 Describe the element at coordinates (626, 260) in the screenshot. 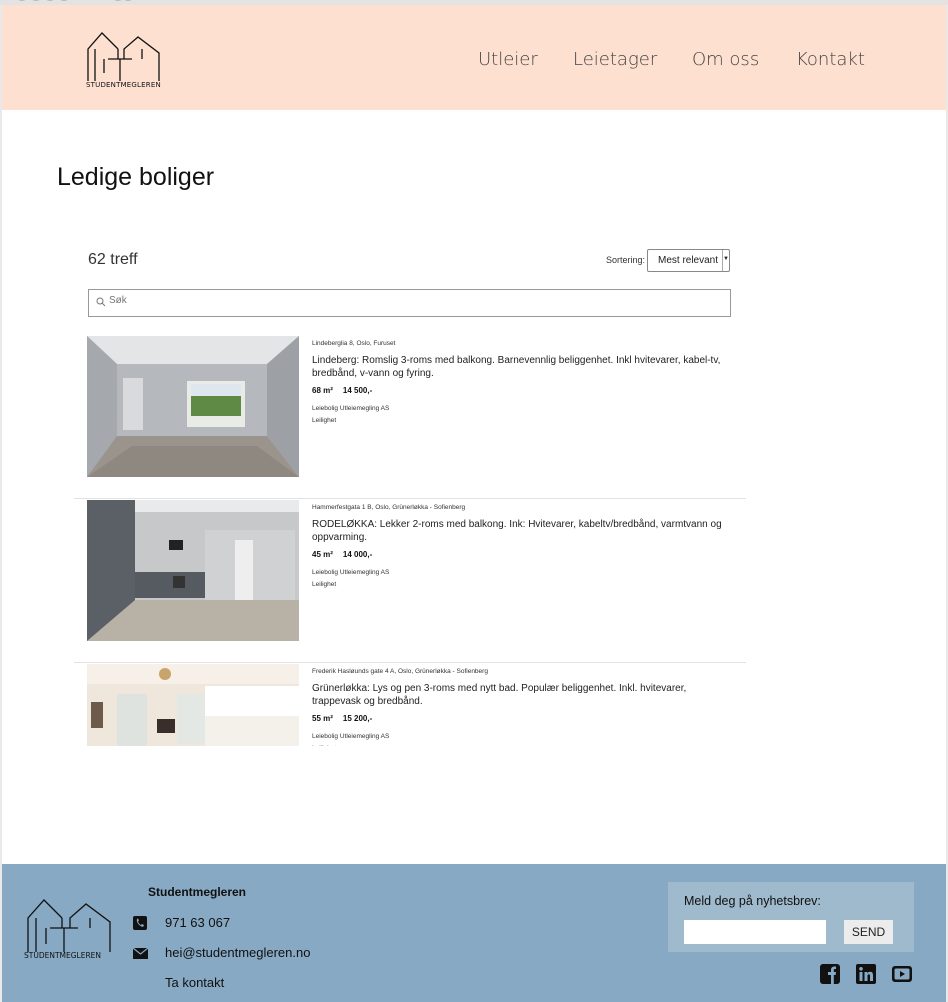

I see `sort-label: Sortering:` at that location.